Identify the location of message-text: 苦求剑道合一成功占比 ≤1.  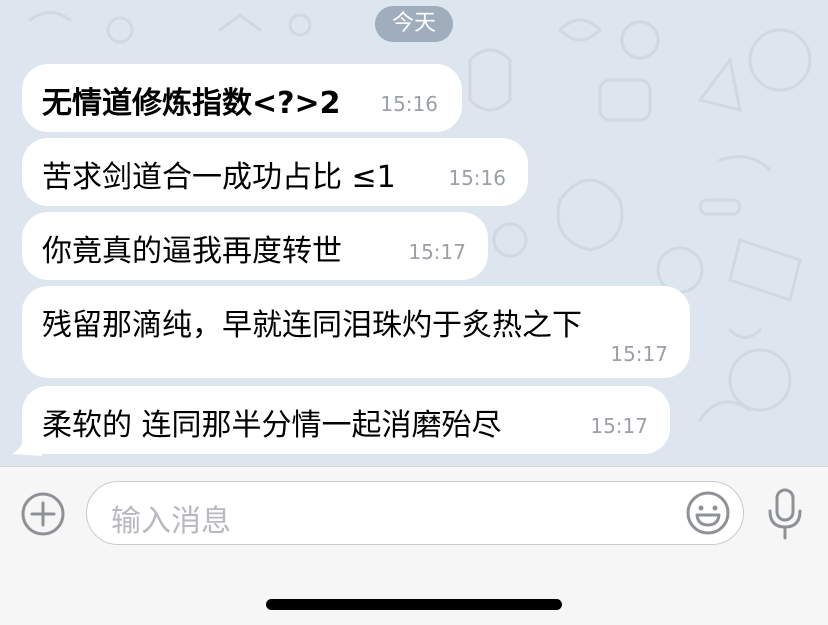
(219, 177).